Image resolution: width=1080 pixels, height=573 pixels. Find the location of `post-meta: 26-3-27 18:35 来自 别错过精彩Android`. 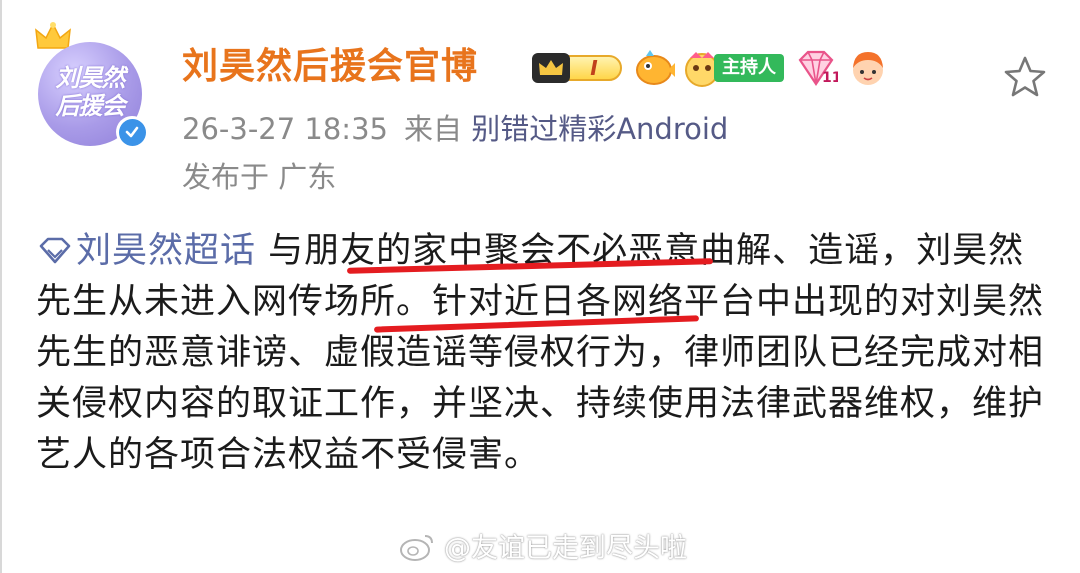

post-meta: 26-3-27 18:35 来自 别错过精彩Android is located at coordinates (455, 129).